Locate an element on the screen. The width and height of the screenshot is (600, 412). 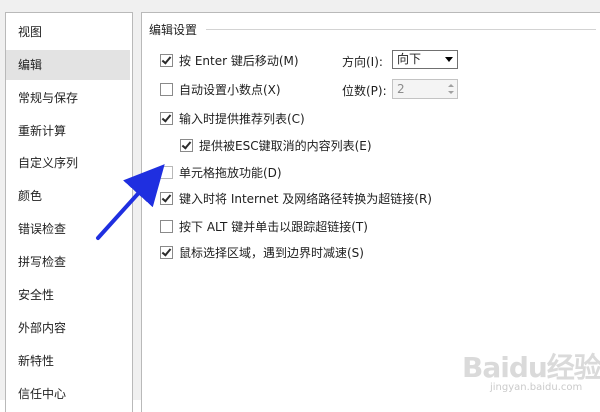
arrow-line is located at coordinates (130, 202).